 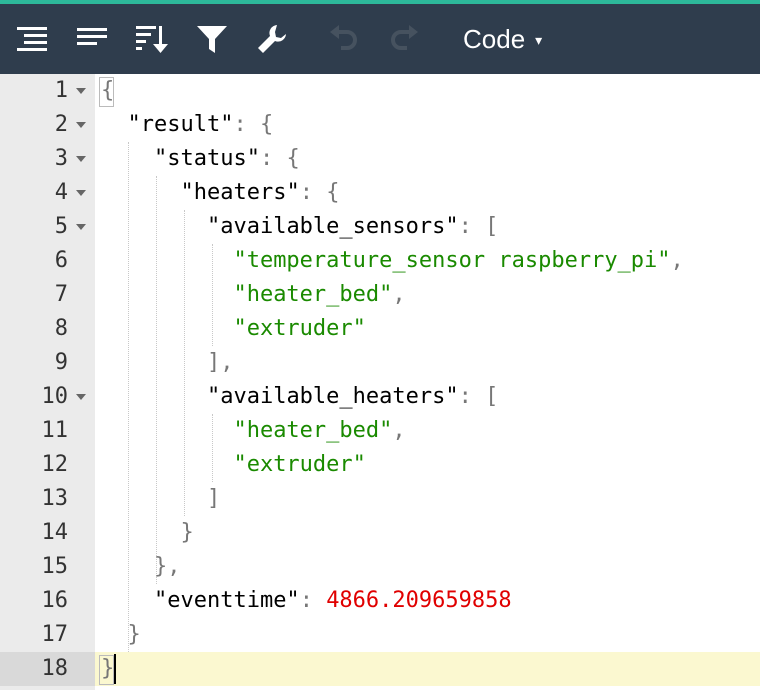 What do you see at coordinates (61, 158) in the screenshot?
I see `line-number: 3` at bounding box center [61, 158].